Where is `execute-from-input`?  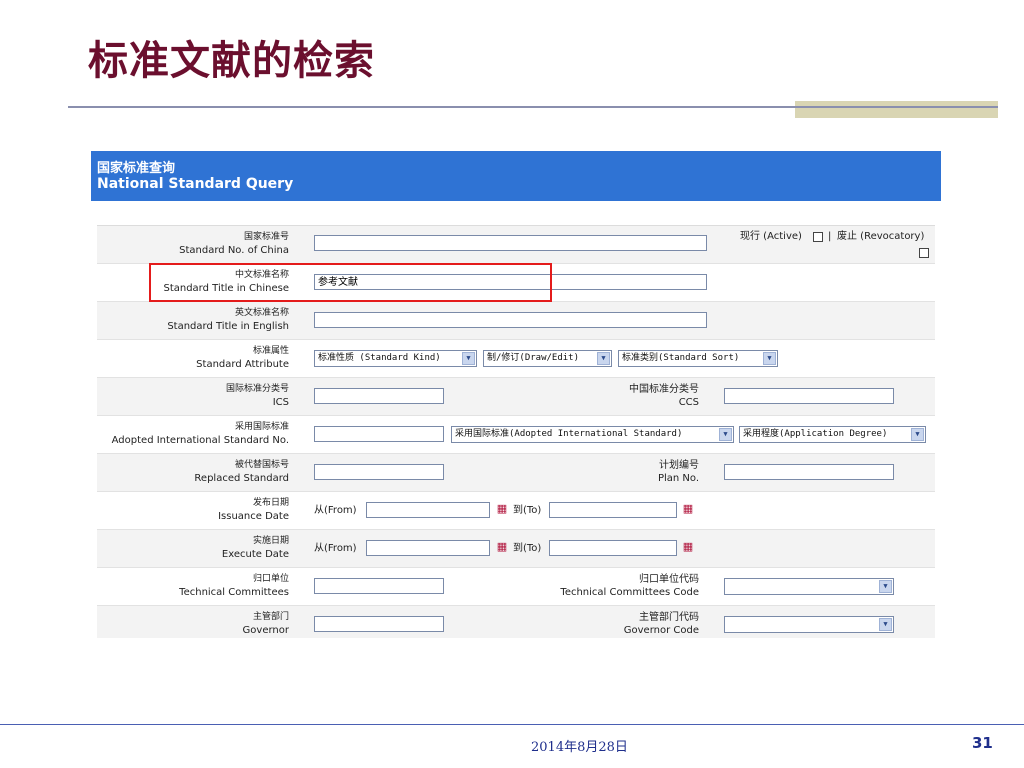
execute-from-input is located at coordinates (428, 548).